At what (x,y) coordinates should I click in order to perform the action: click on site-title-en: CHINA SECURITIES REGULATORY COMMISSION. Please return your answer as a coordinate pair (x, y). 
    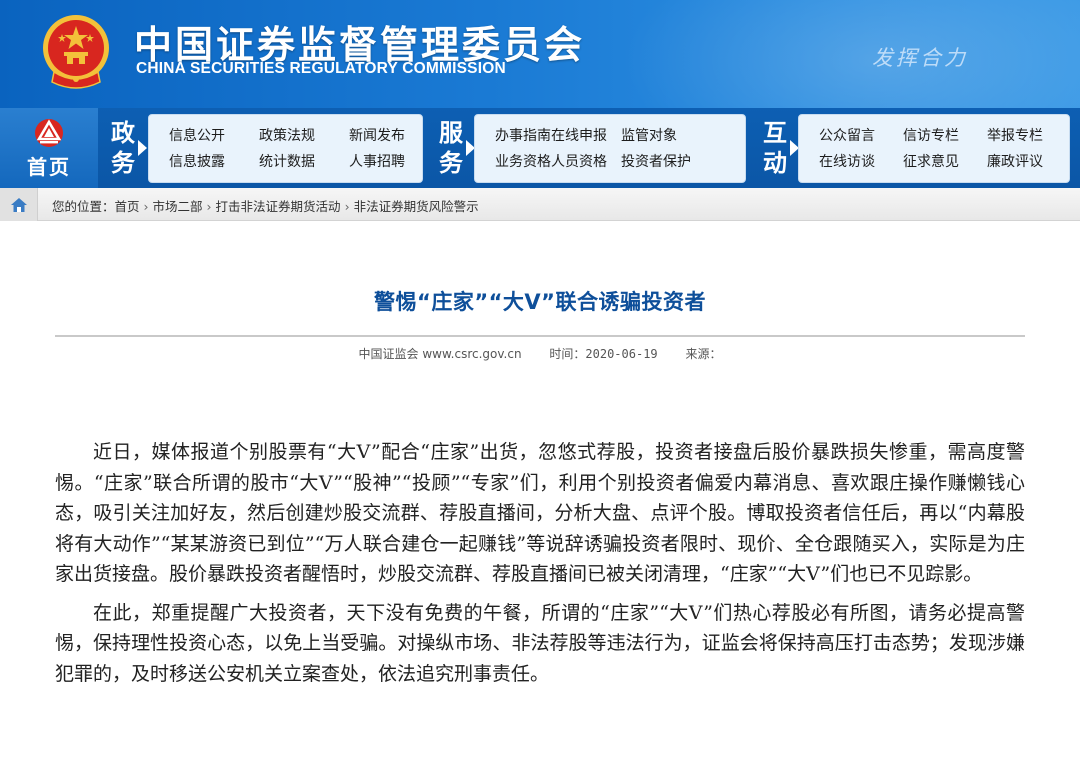
    Looking at the image, I should click on (321, 68).